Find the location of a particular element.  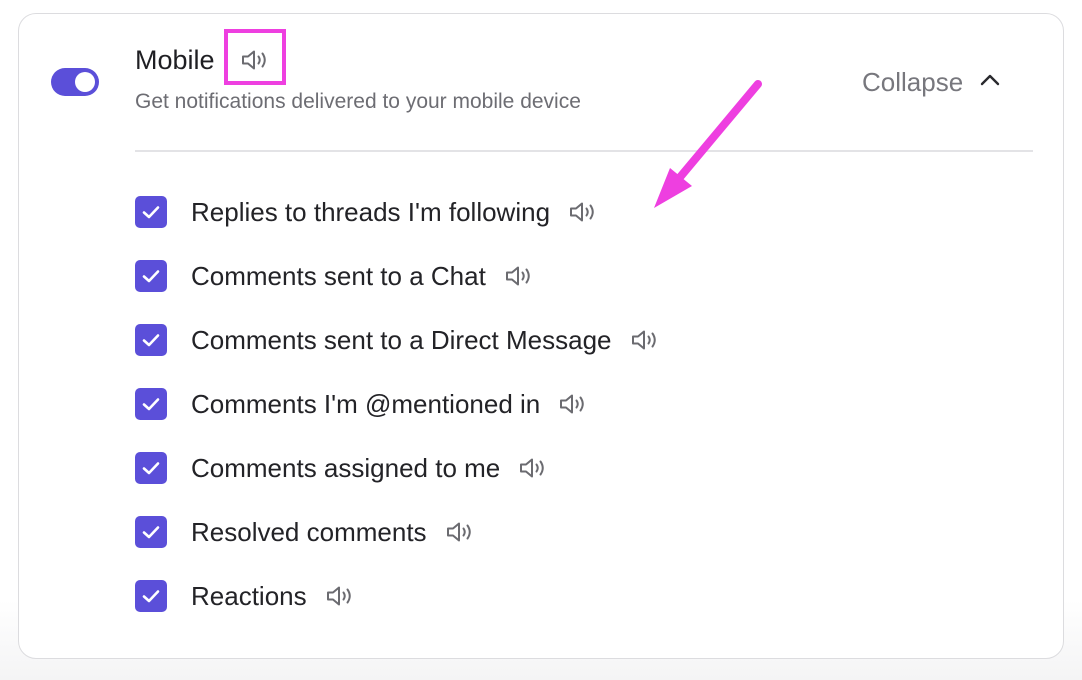

chevron-up-icon is located at coordinates (990, 82).